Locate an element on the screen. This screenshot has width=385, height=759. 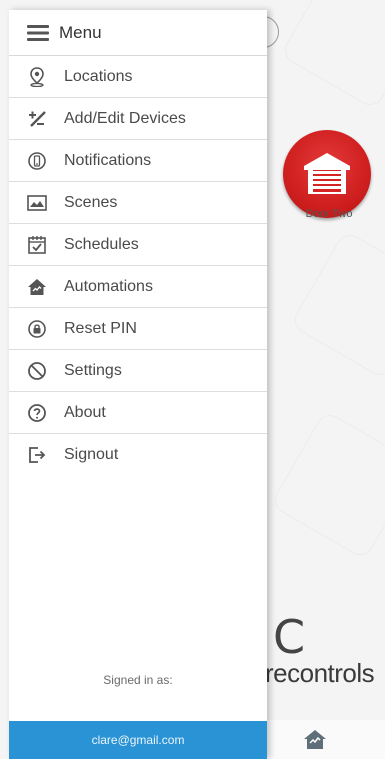
menu-item-label: Scenes is located at coordinates (91, 202).